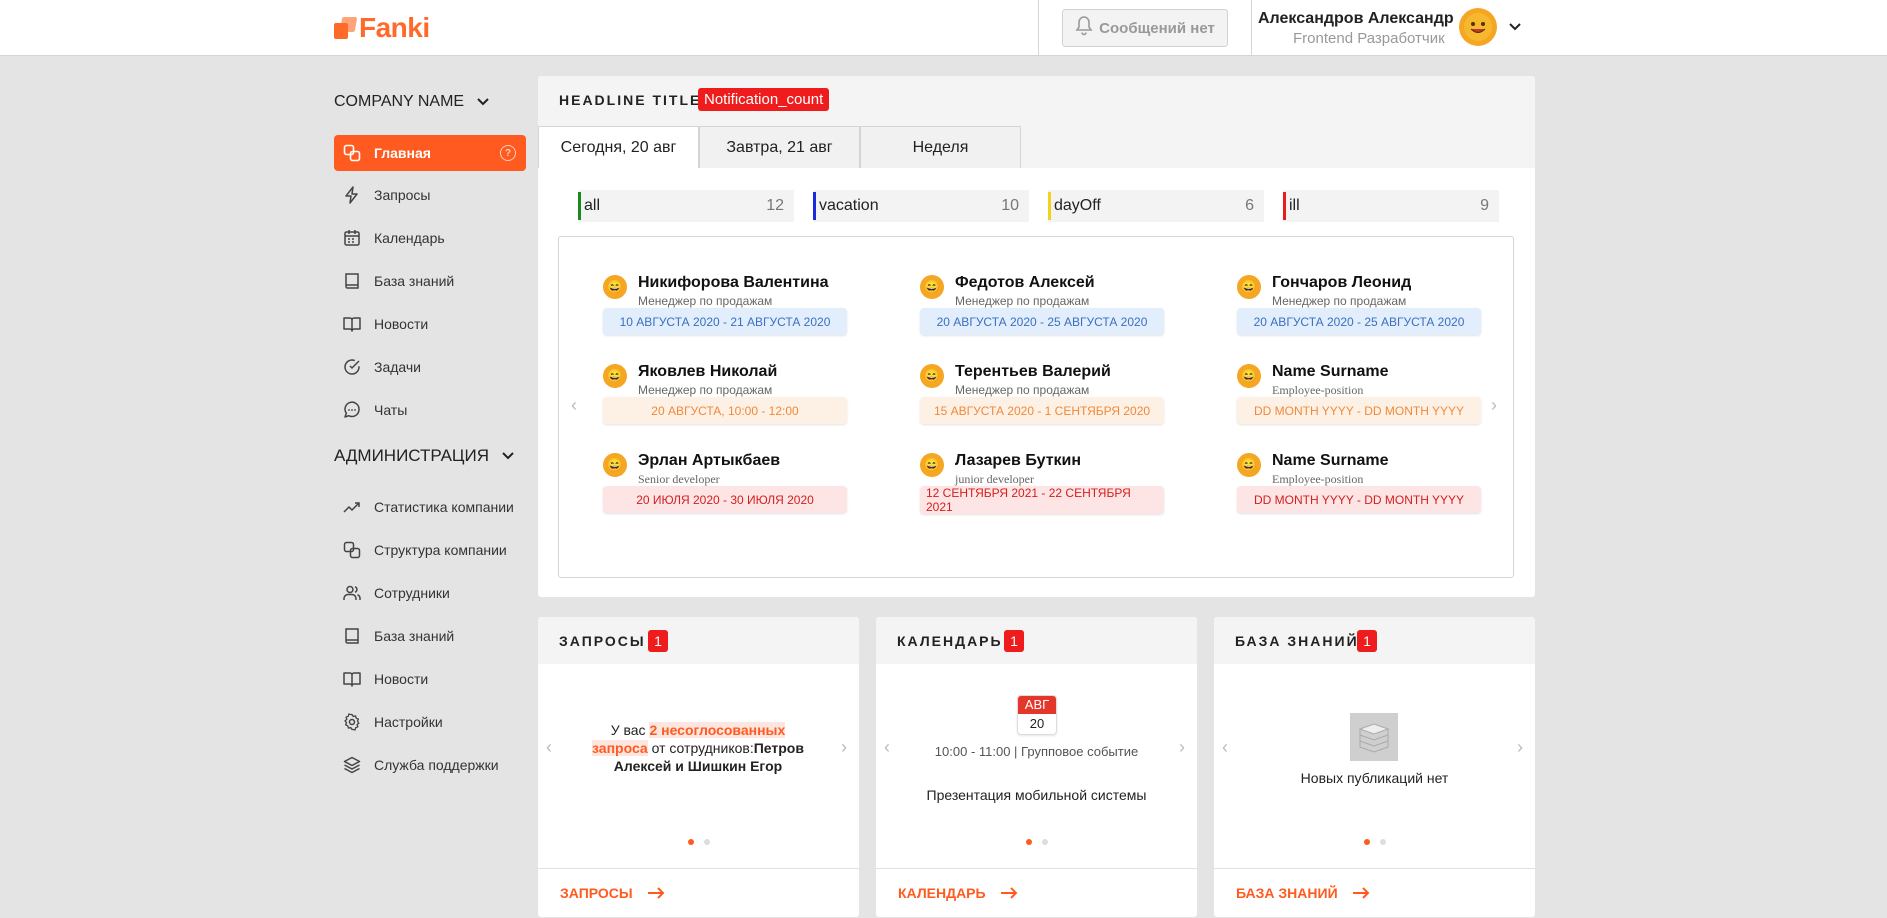 This screenshot has width=1887, height=918. What do you see at coordinates (1356, 19) in the screenshot?
I see `user-name: Александров Александр` at bounding box center [1356, 19].